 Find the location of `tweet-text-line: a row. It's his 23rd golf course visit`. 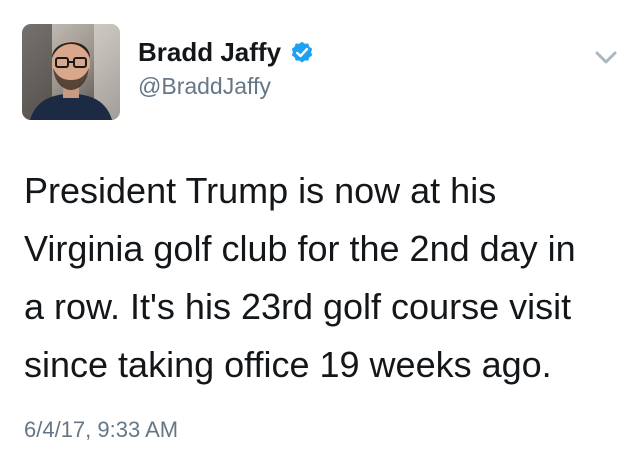

tweet-text-line: a row. It's his 23rd golf course visit is located at coordinates (298, 306).